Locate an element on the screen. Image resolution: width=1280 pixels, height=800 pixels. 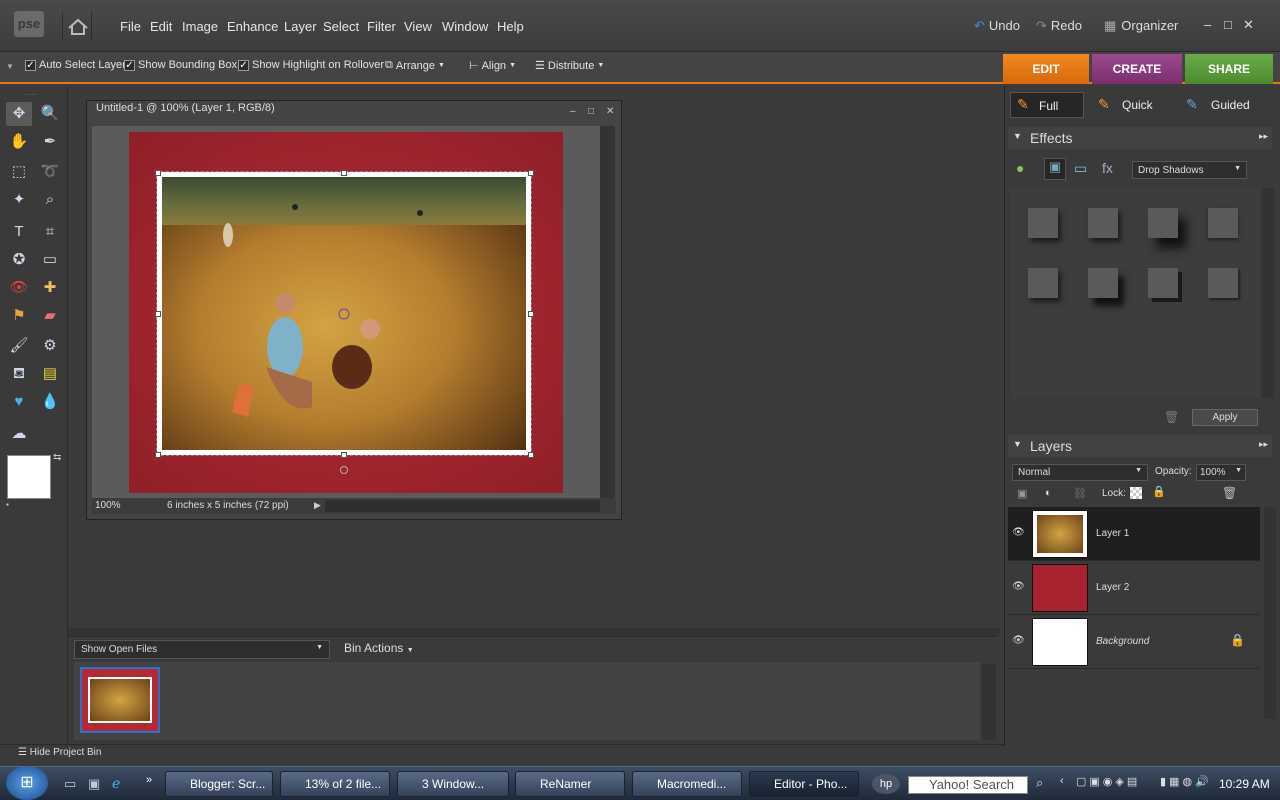
straighten-tool-icon: ▭ is located at coordinates (50, 260).